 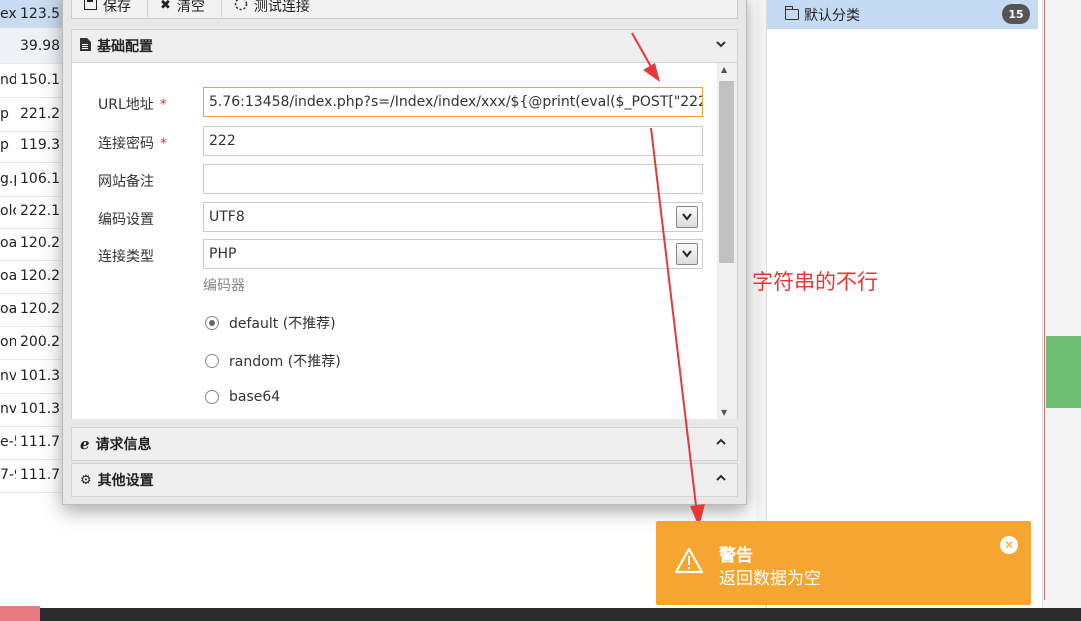 What do you see at coordinates (35, 179) in the screenshot?
I see `list-item: g.p106.1` at bounding box center [35, 179].